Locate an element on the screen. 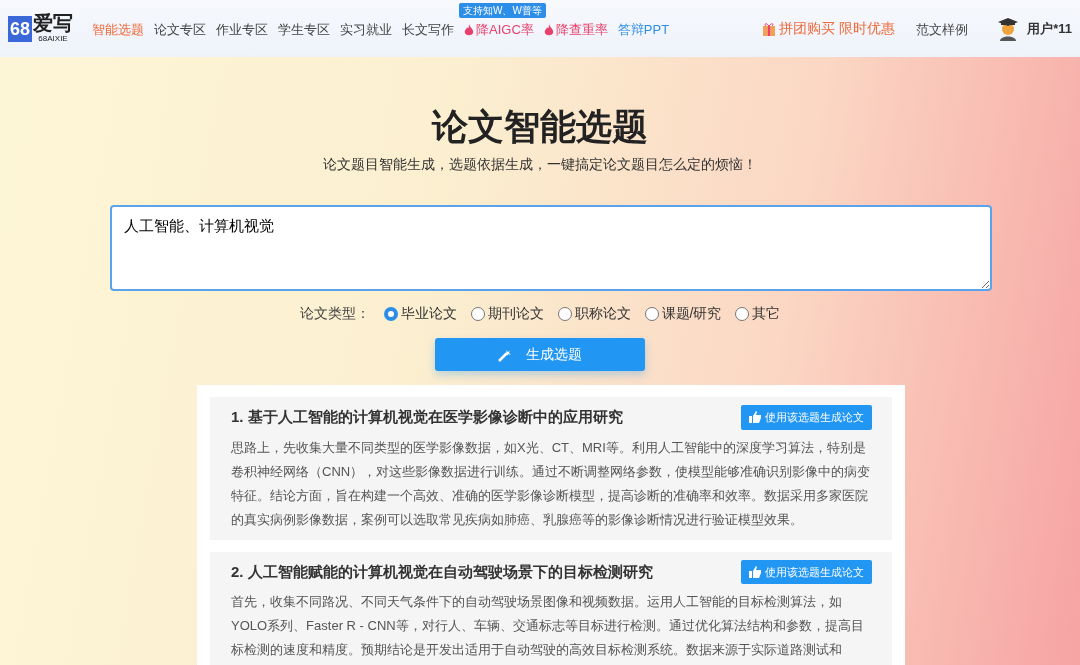 The image size is (1080, 665). nav-link: 长文写作 is located at coordinates (428, 30).